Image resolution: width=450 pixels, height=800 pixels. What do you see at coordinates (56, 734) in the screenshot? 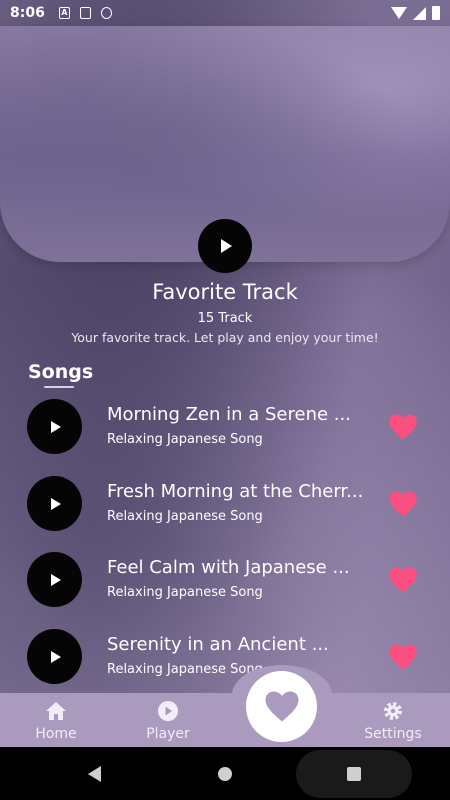
I see `nav-home-label: Home` at bounding box center [56, 734].